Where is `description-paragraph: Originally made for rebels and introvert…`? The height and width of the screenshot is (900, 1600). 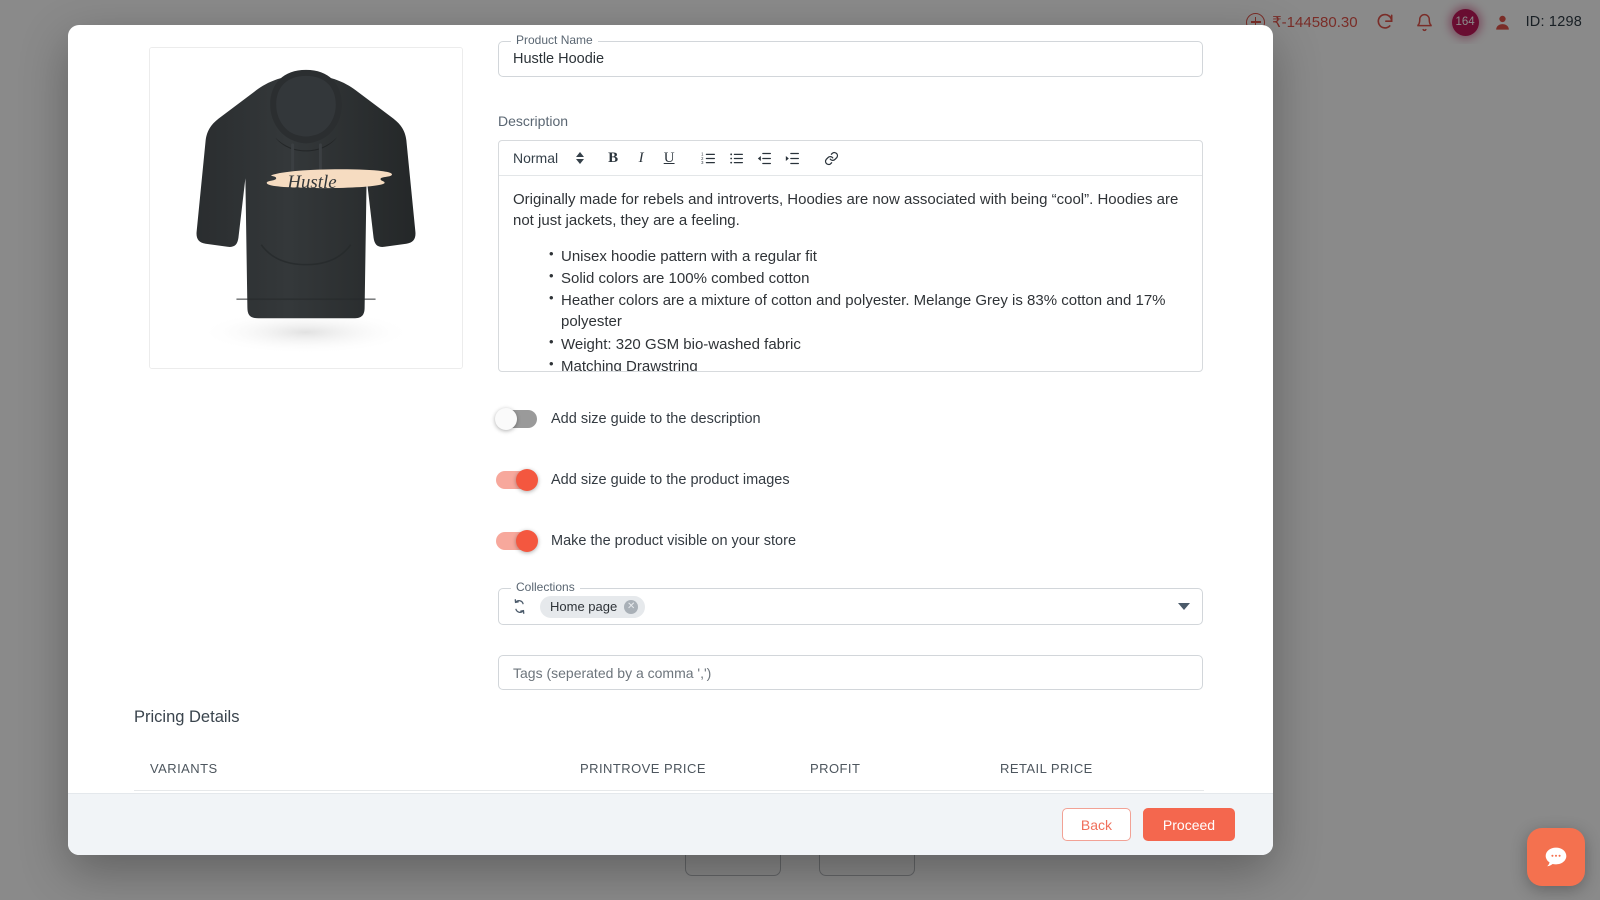 description-paragraph: Originally made for rebels and introvert… is located at coordinates (846, 210).